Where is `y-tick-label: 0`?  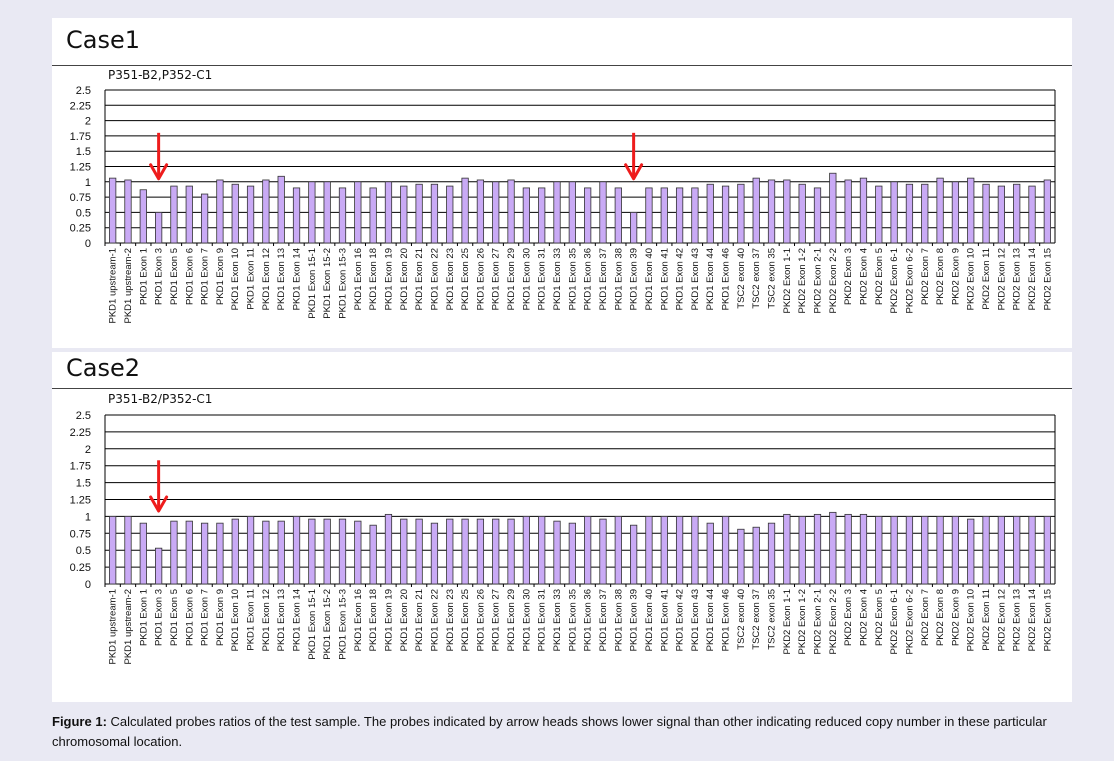
y-tick-label: 0 is located at coordinates (88, 244).